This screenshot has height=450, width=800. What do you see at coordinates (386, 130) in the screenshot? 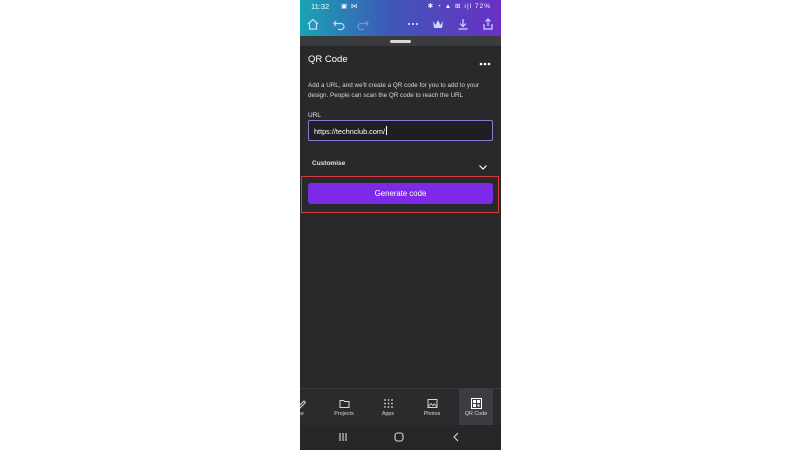
I see `text-caret` at bounding box center [386, 130].